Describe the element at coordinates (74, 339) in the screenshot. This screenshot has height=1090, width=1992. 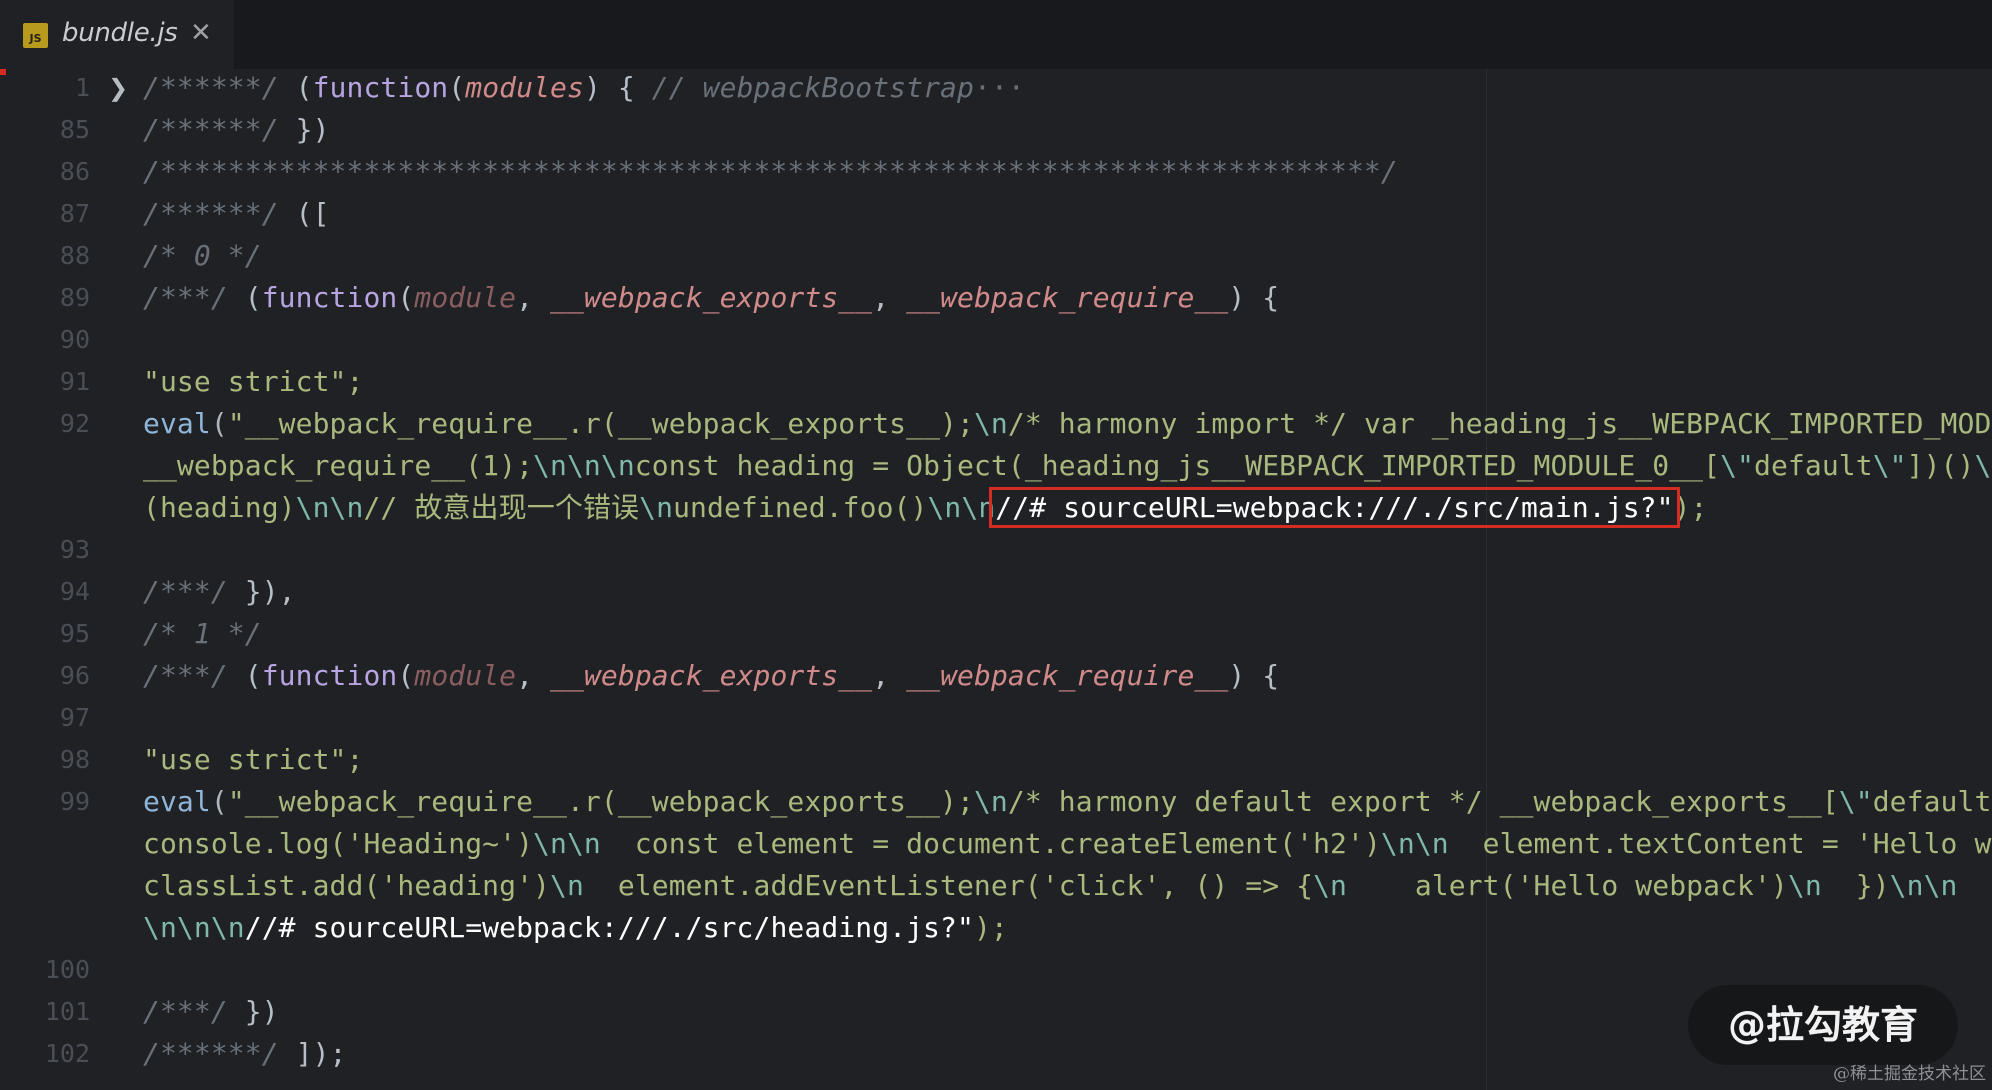
I see `line-number: 90` at that location.